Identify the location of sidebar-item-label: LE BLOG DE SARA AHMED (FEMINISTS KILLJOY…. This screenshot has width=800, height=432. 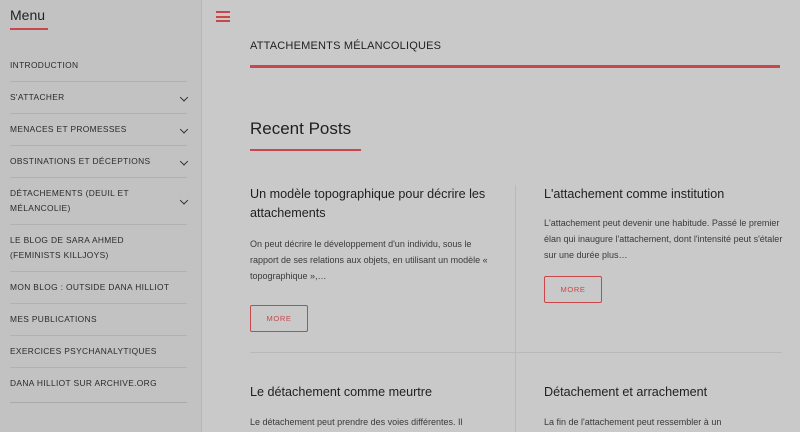
(67, 247).